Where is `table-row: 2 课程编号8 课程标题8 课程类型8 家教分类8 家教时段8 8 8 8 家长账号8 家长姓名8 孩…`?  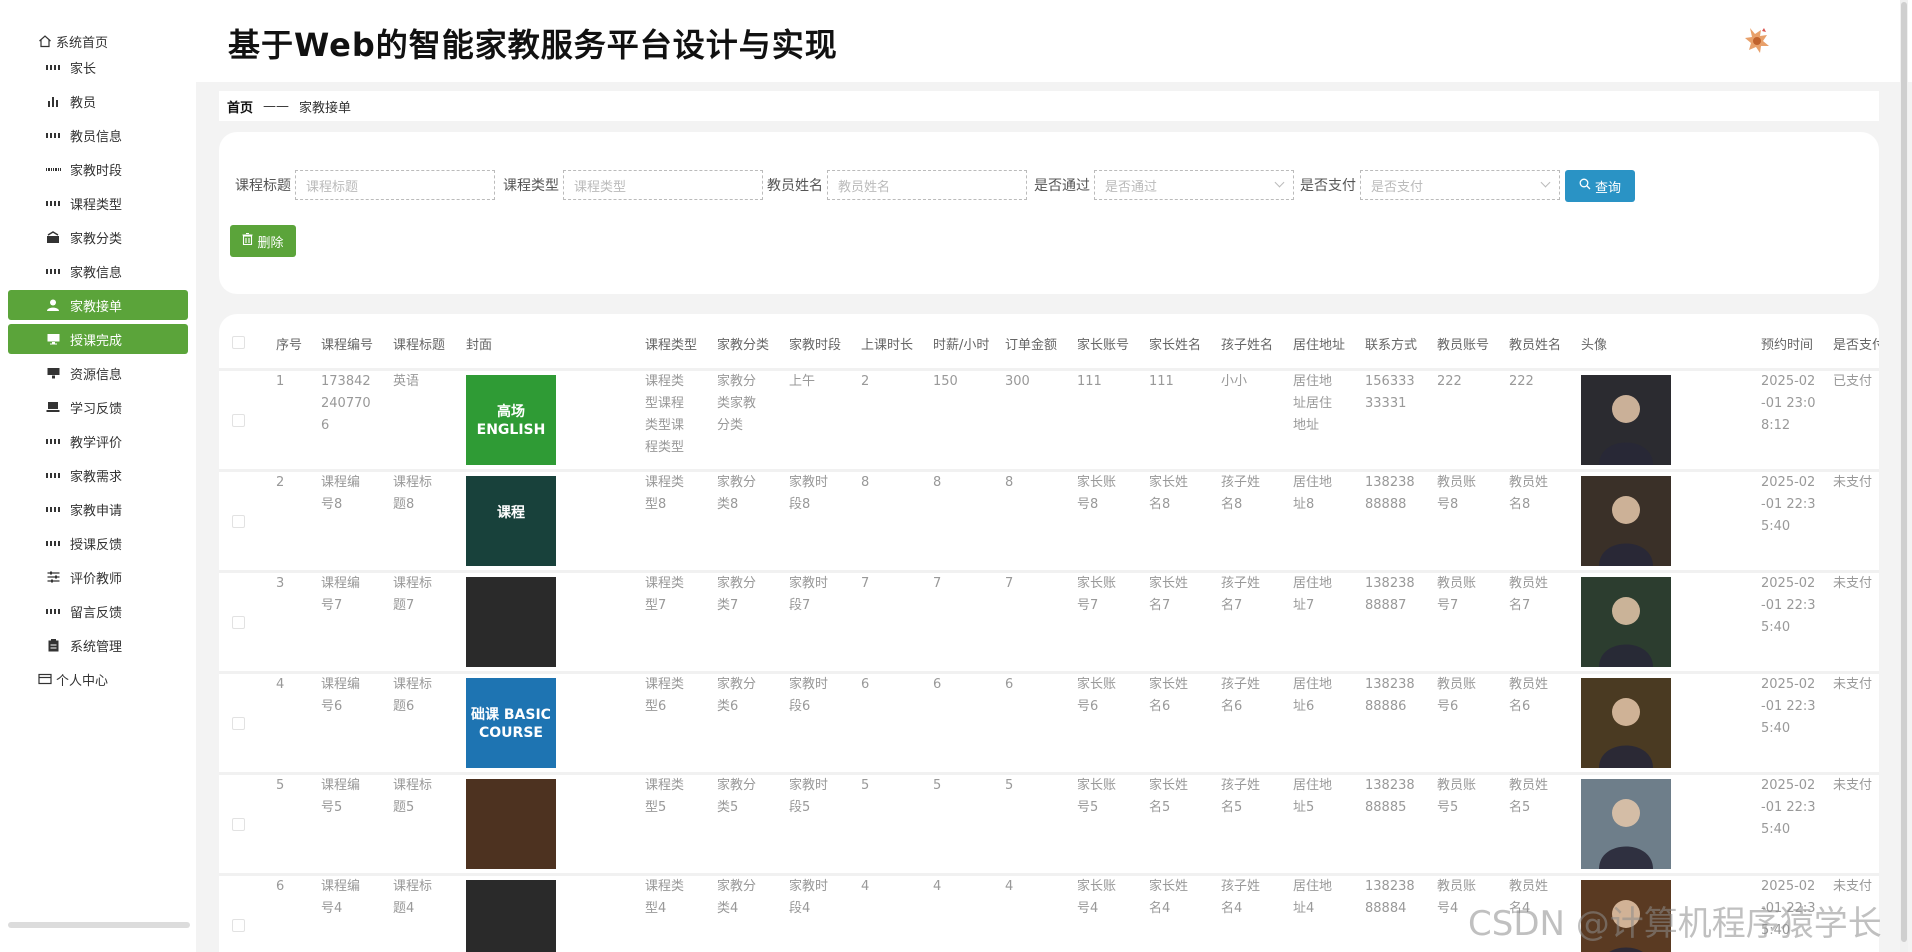
table-row: 2 课程编号8 课程标题8 课程类型8 家教分类8 家教时段8 8 8 8 家长账号8 家长姓名8 孩… is located at coordinates (1049, 518).